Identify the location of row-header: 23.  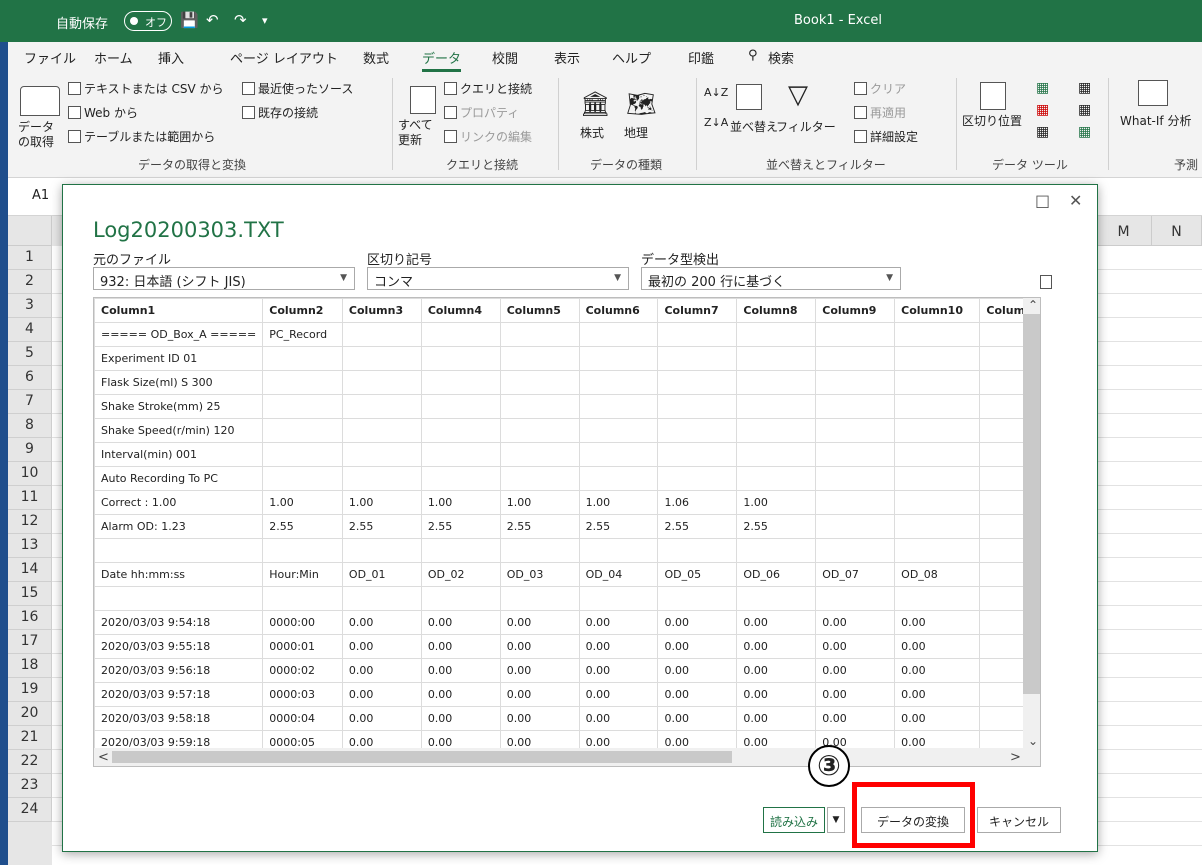
(30, 786).